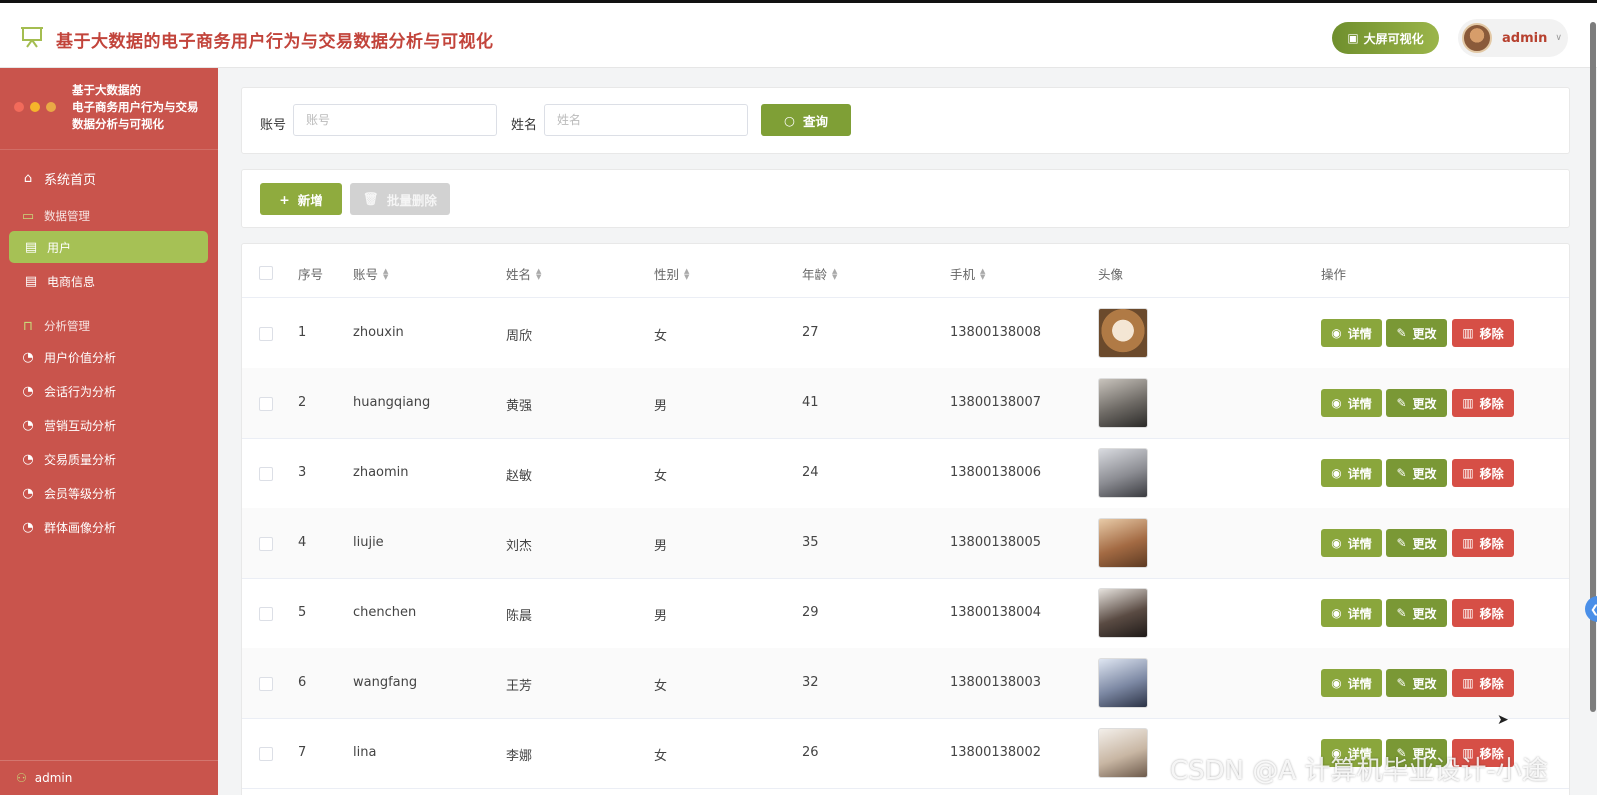 The image size is (1597, 795). I want to click on sidebar-item-analysis-6: ◔ 群体画像分析, so click(109, 527).